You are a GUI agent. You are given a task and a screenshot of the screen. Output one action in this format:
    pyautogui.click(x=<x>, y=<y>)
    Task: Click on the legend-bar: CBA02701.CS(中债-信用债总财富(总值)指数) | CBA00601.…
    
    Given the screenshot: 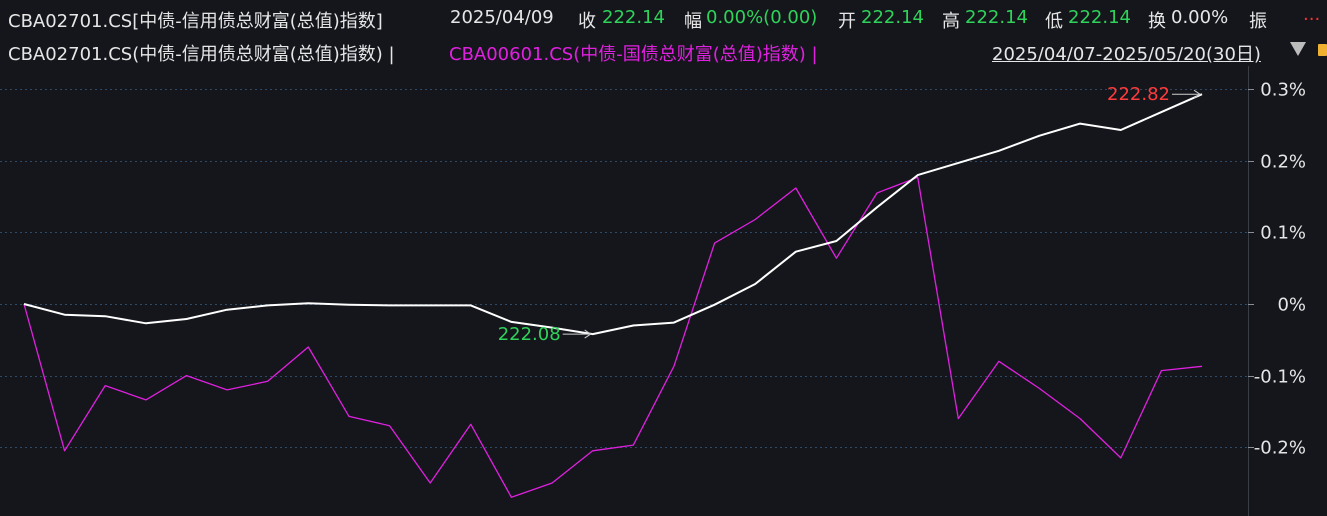 What is the action you would take?
    pyautogui.click(x=663, y=51)
    